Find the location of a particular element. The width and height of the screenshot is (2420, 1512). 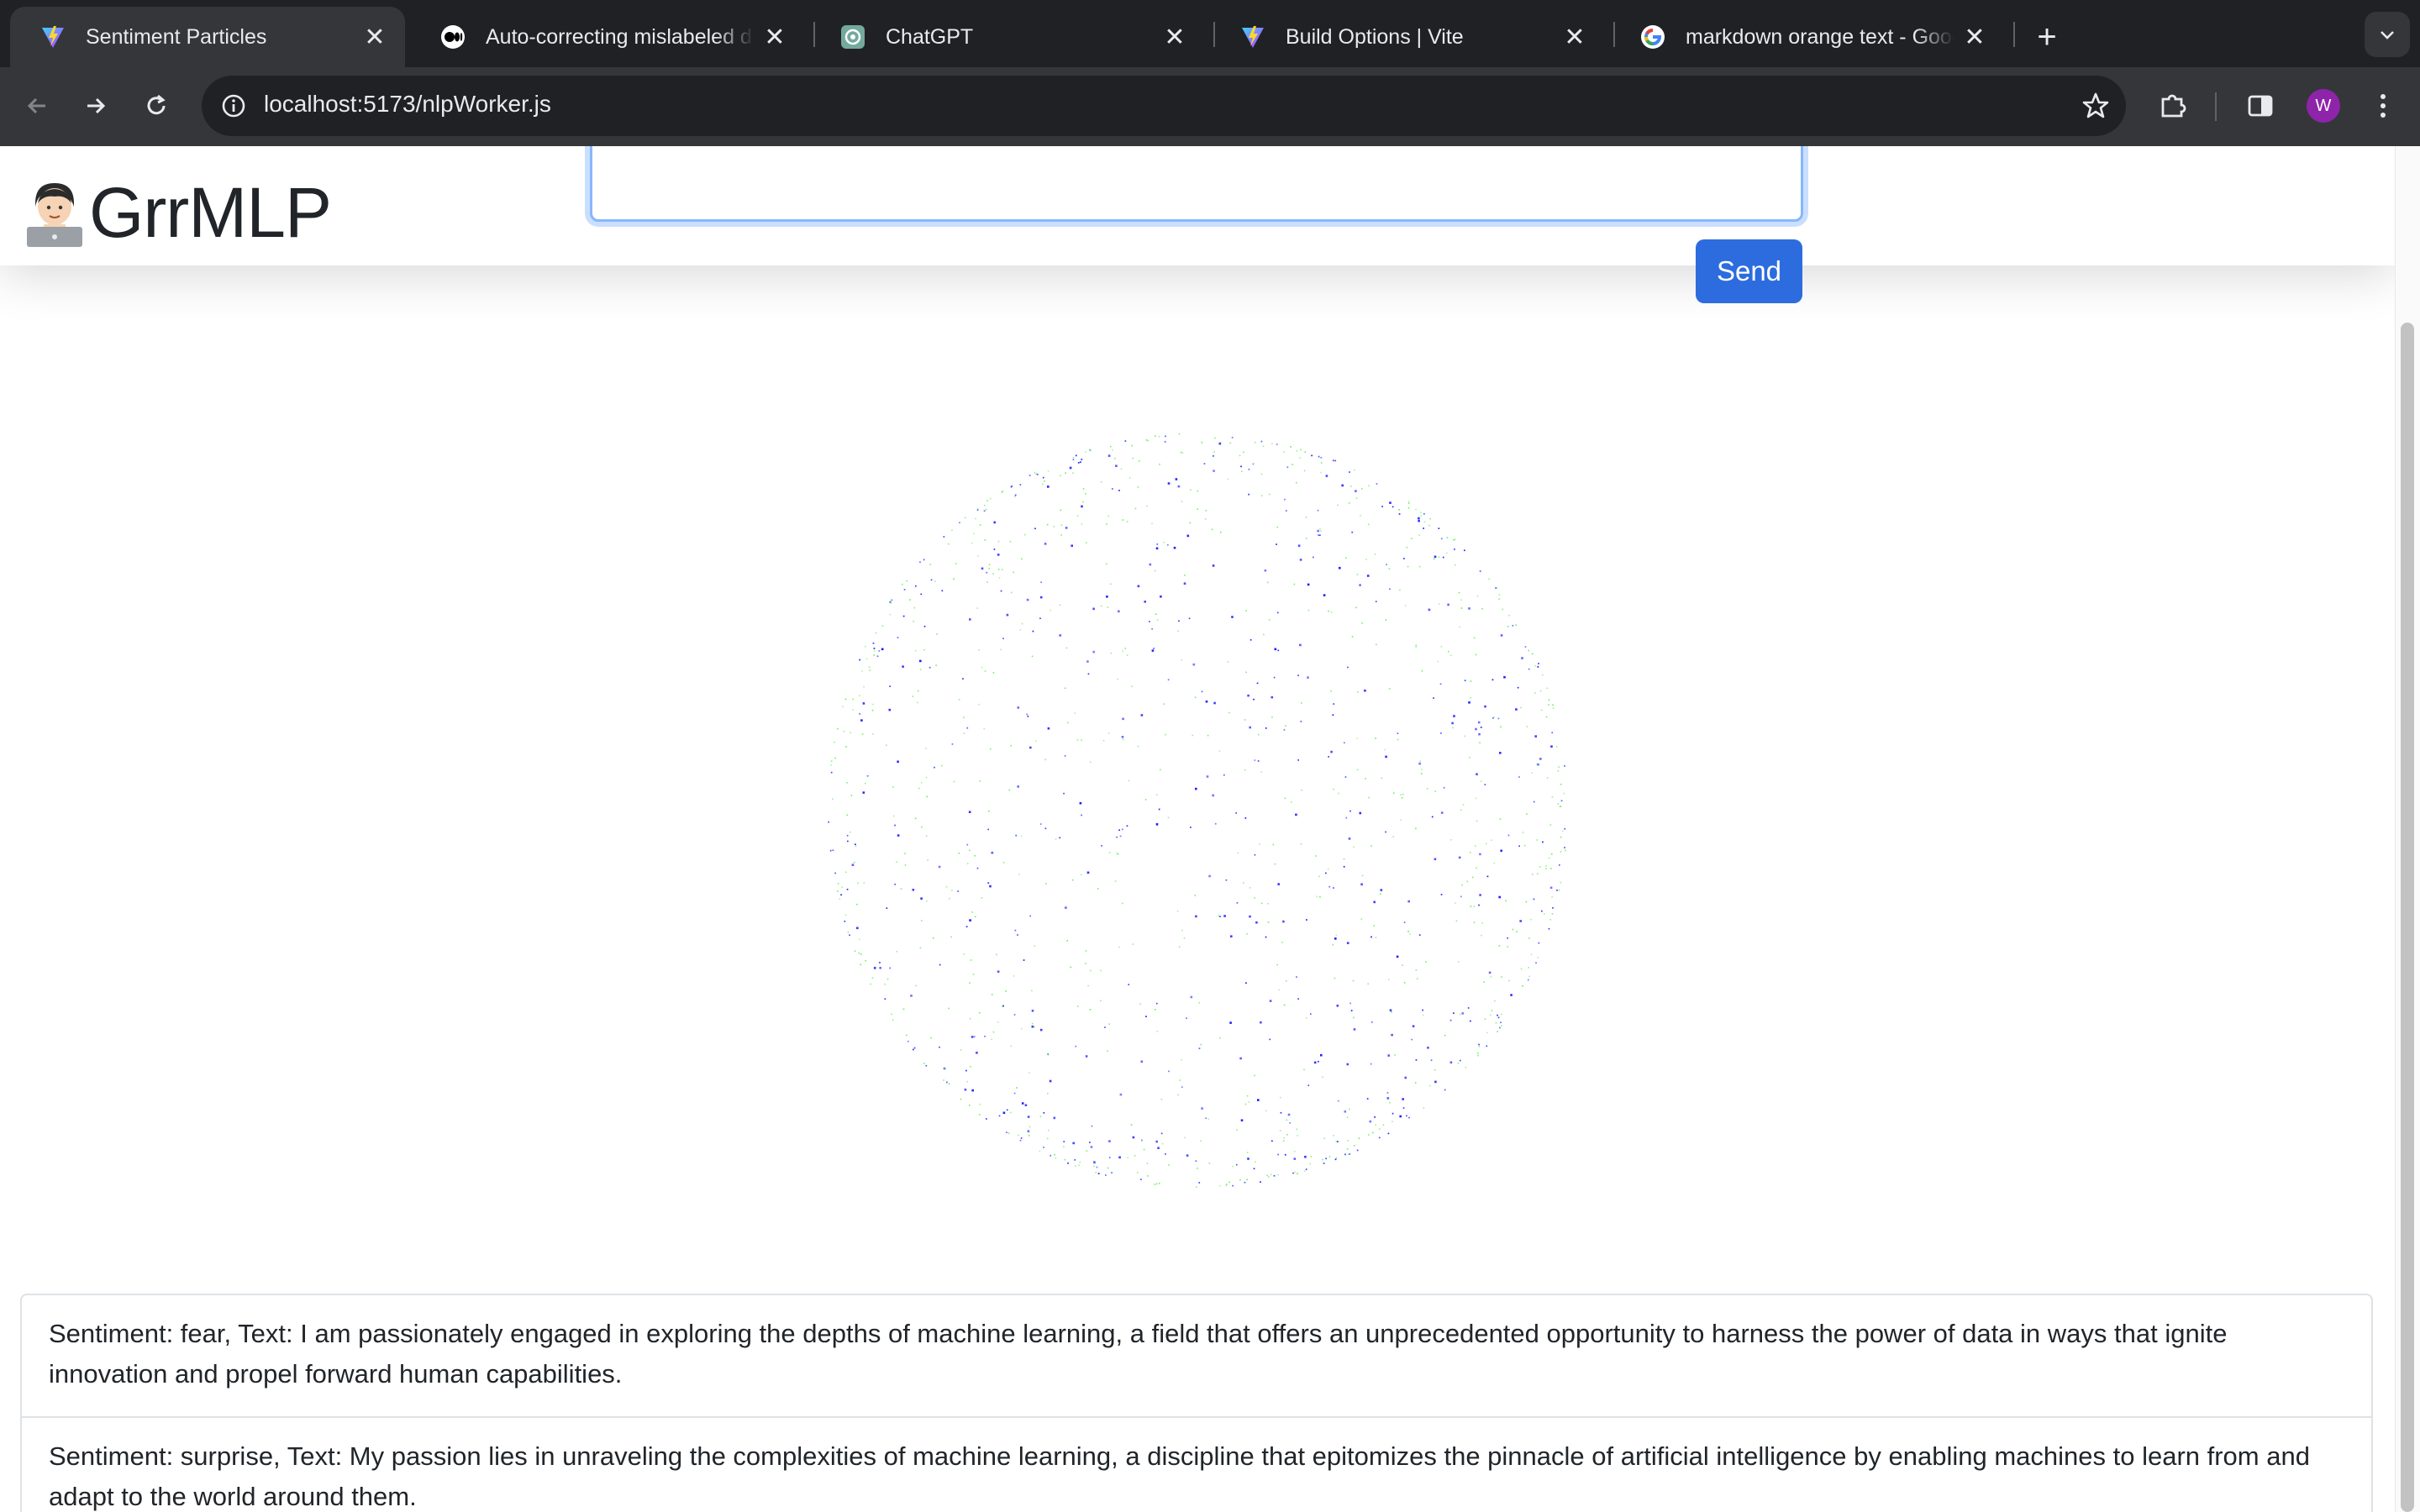

tab-build-options-vite: Build Options | Vite ✕ is located at coordinates (1407, 37).